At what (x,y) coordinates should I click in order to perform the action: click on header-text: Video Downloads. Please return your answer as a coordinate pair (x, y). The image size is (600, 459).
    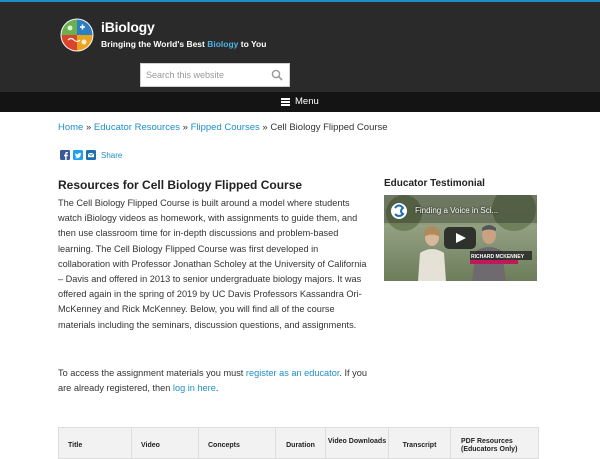
    Looking at the image, I should click on (357, 441).